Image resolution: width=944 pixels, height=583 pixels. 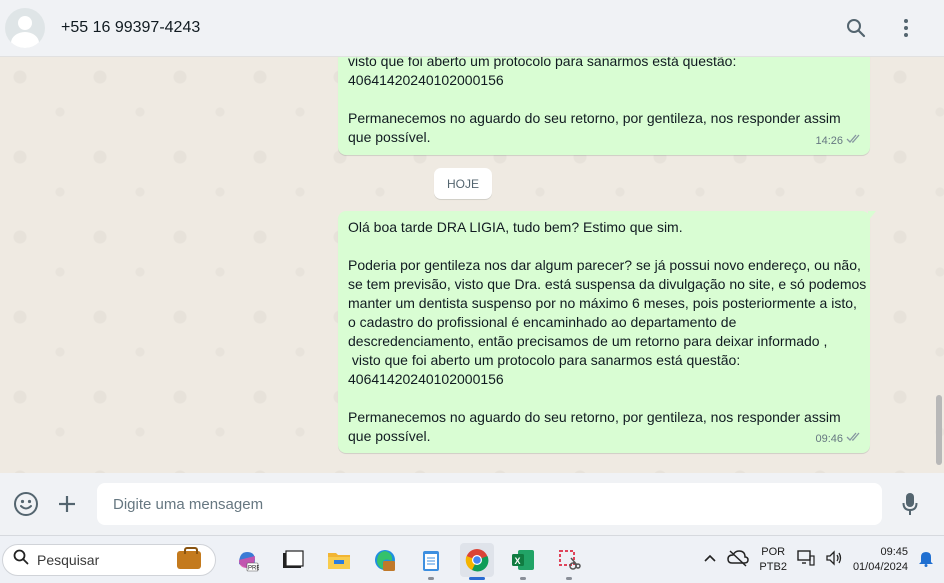 I want to click on message-time: 09:46, so click(x=829, y=439).